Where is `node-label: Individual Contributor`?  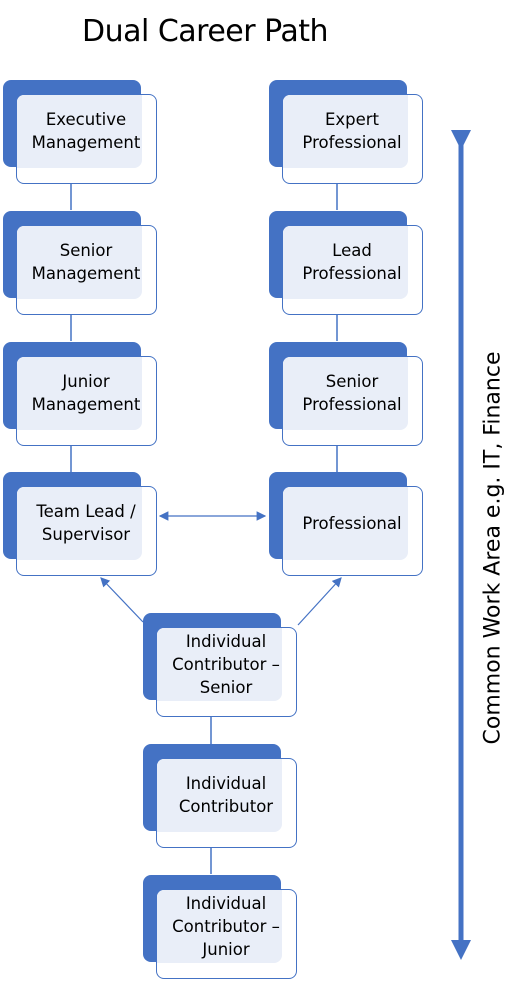 node-label: Individual Contributor is located at coordinates (226, 795).